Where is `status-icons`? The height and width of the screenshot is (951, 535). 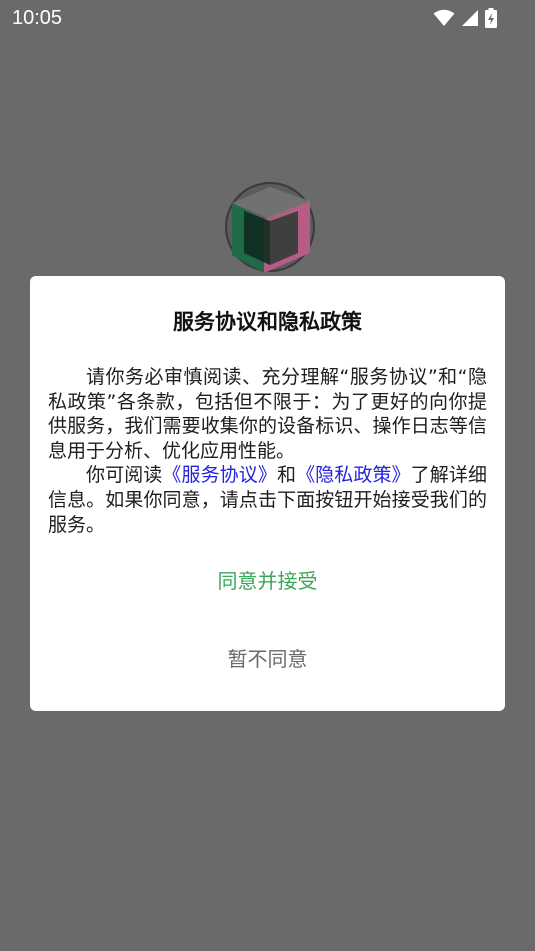
status-icons is located at coordinates (465, 18).